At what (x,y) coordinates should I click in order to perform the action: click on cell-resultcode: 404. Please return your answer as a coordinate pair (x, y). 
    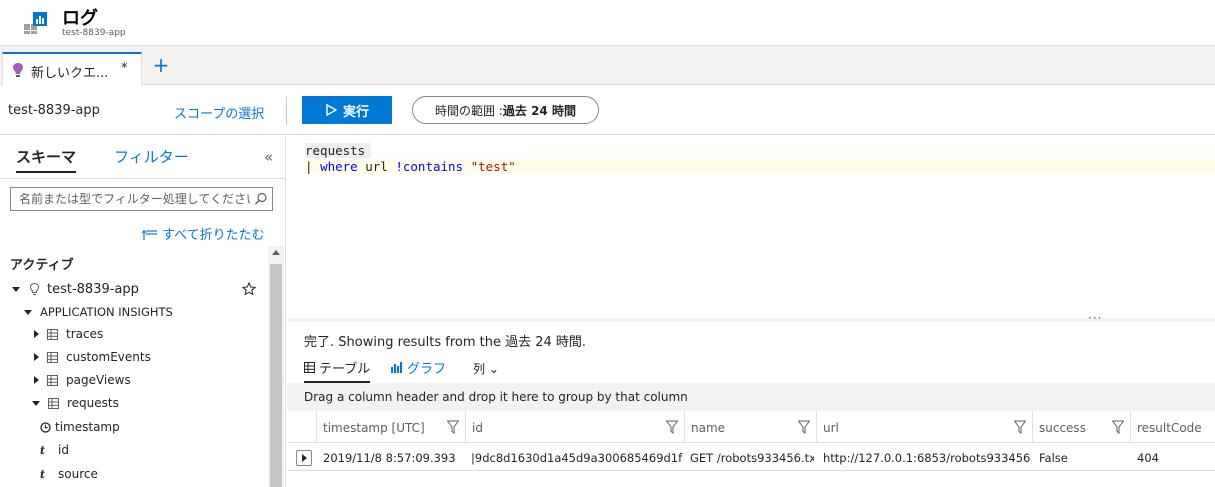
    Looking at the image, I should click on (1148, 458).